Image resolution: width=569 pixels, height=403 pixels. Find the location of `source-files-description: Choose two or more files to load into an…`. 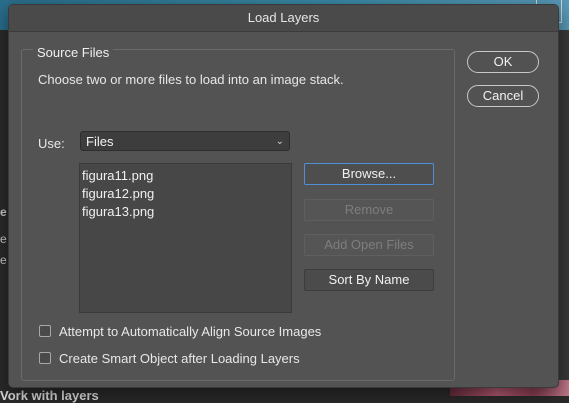

source-files-description: Choose two or more files to load into an… is located at coordinates (191, 79).